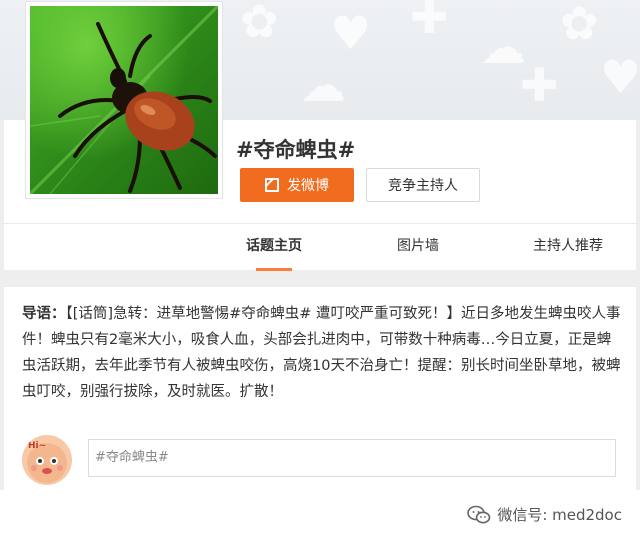 The width and height of the screenshot is (640, 544). I want to click on topic-tabs: 话题主页 图片墙 主持人推荐, so click(320, 247).